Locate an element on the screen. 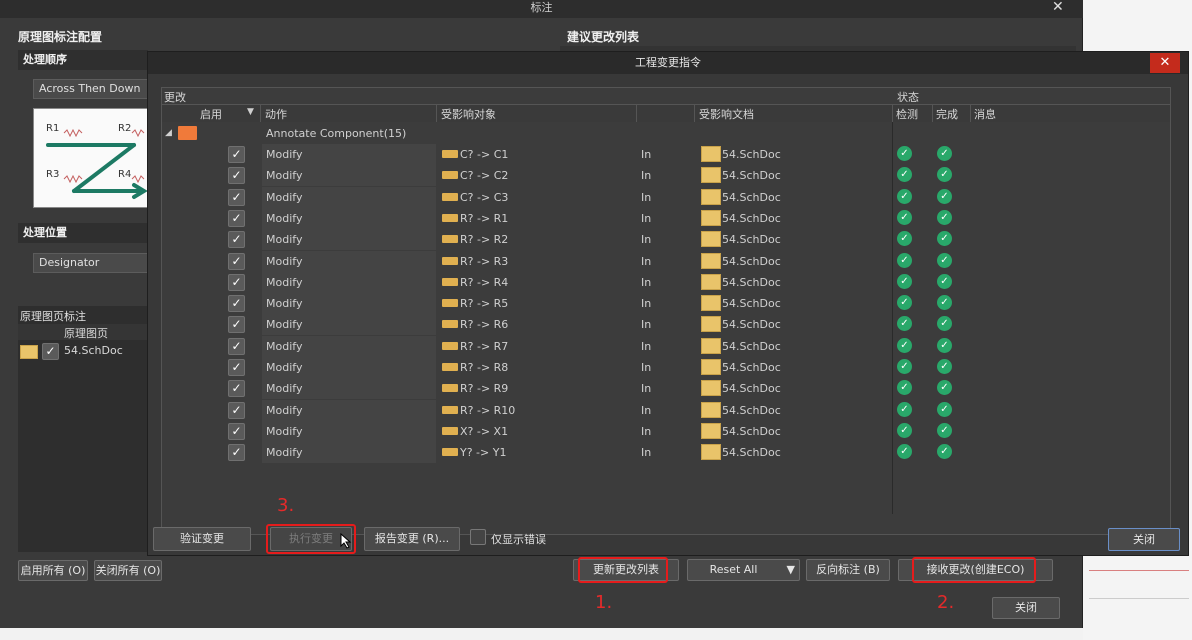 This screenshot has height=640, width=1192. eco-close-button: 关闭 is located at coordinates (1144, 539).